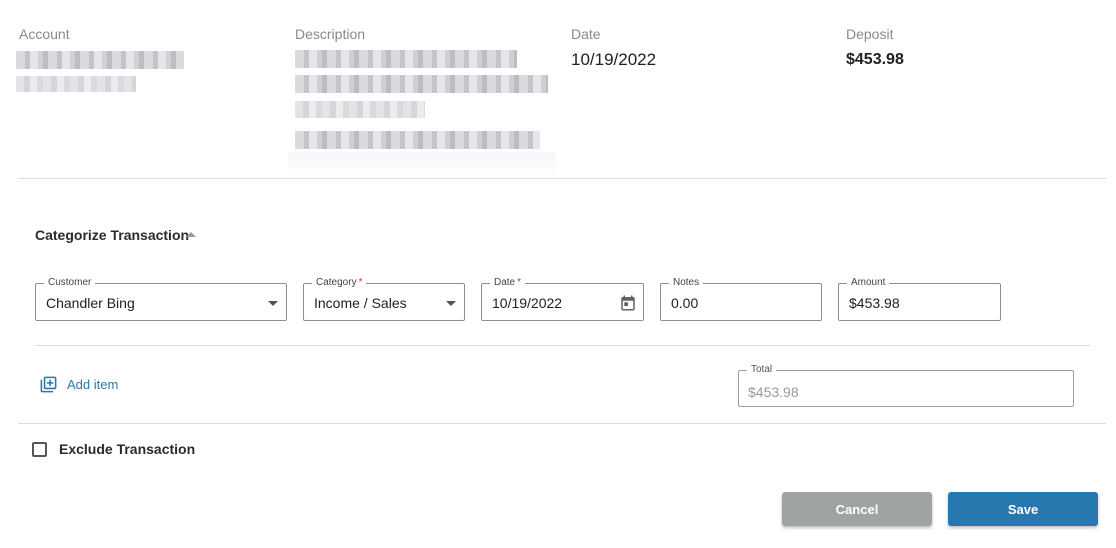 This screenshot has width=1116, height=548. What do you see at coordinates (741, 298) in the screenshot?
I see `notes-input: Notes 0.00` at bounding box center [741, 298].